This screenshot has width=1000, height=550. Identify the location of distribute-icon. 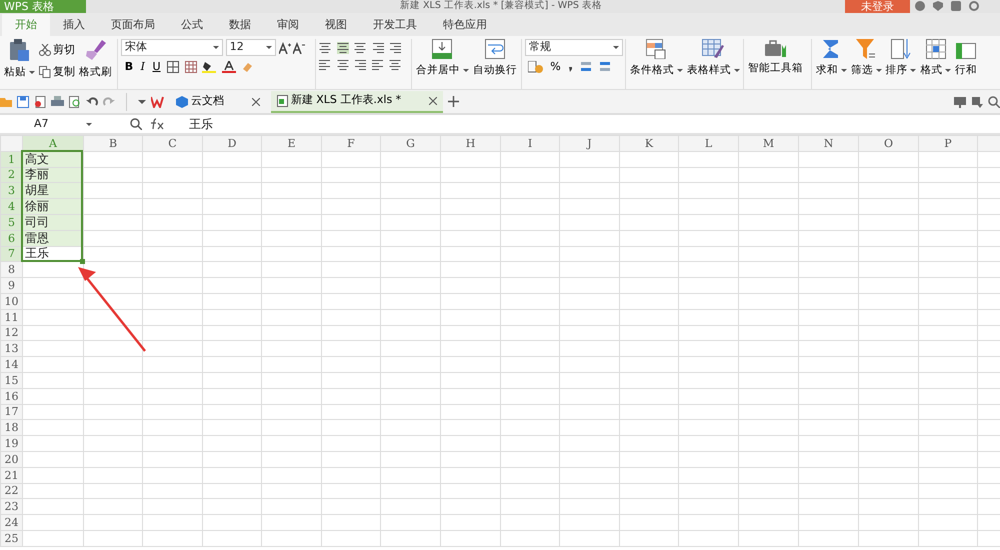
(395, 65).